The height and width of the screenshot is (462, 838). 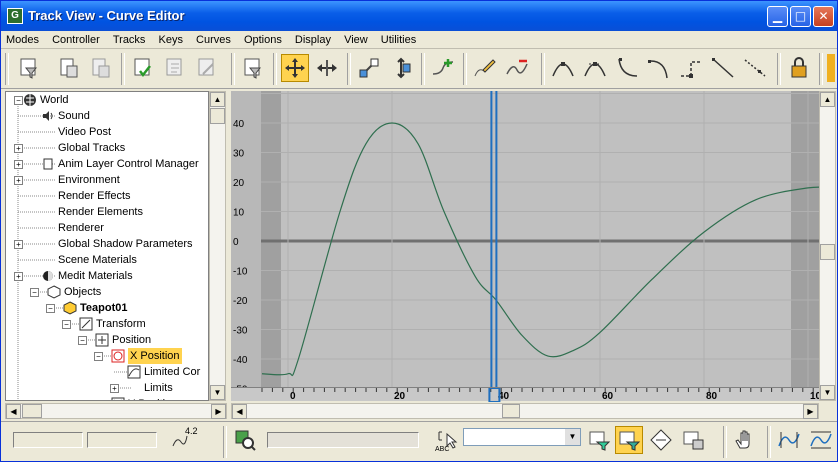 What do you see at coordinates (91, 148) in the screenshot?
I see `tree-item: Global Tracks` at bounding box center [91, 148].